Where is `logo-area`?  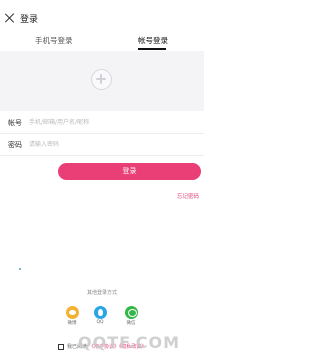
logo-area is located at coordinates (102, 81).